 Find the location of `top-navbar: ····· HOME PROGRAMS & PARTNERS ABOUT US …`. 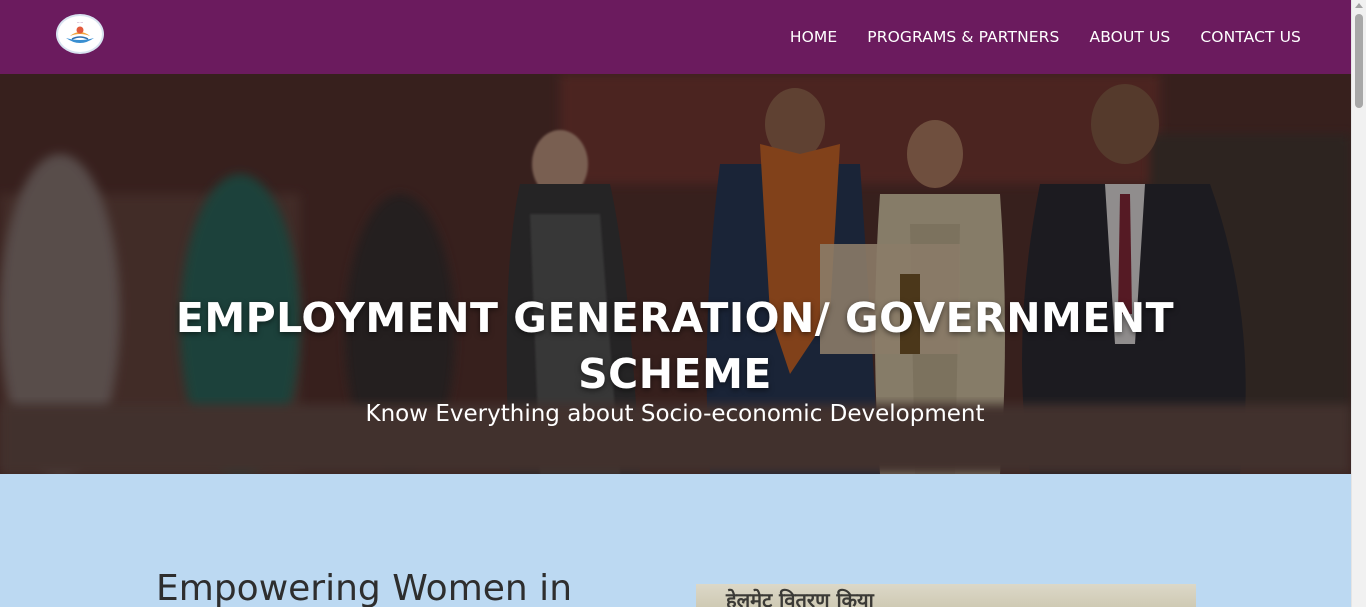

top-navbar: ····· HOME PROGRAMS & PARTNERS ABOUT US … is located at coordinates (675, 37).